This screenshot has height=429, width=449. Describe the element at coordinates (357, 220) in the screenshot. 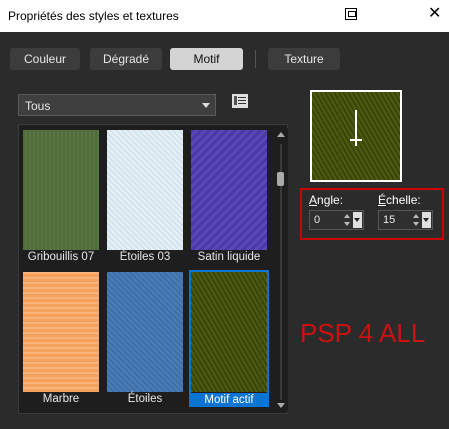

I see `angle-dropdown-button` at that location.